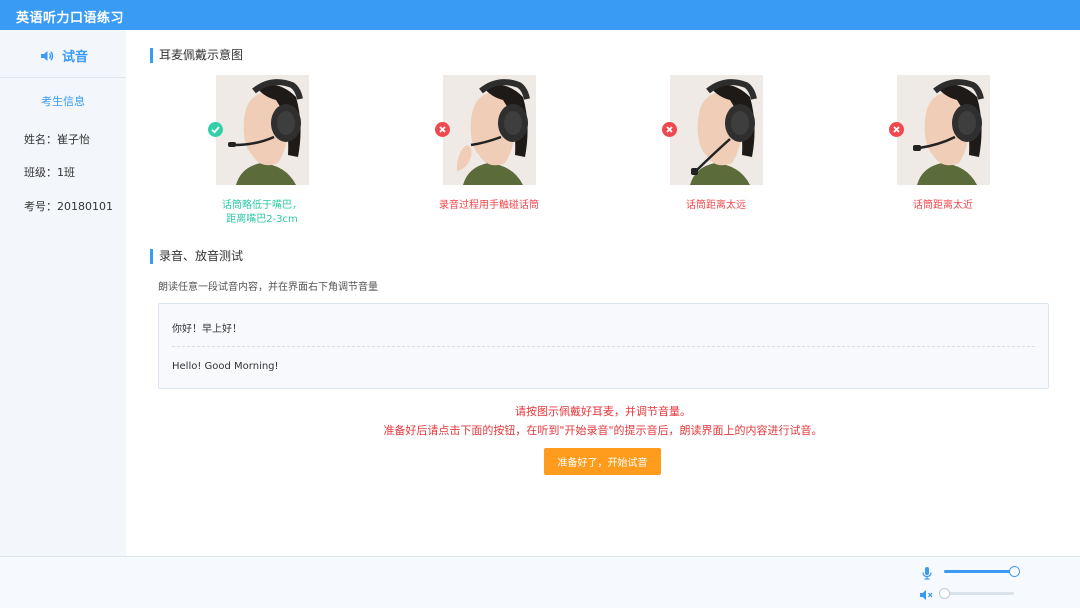 Image resolution: width=1080 pixels, height=608 pixels. I want to click on student-name: 崔子怡, so click(73, 139).